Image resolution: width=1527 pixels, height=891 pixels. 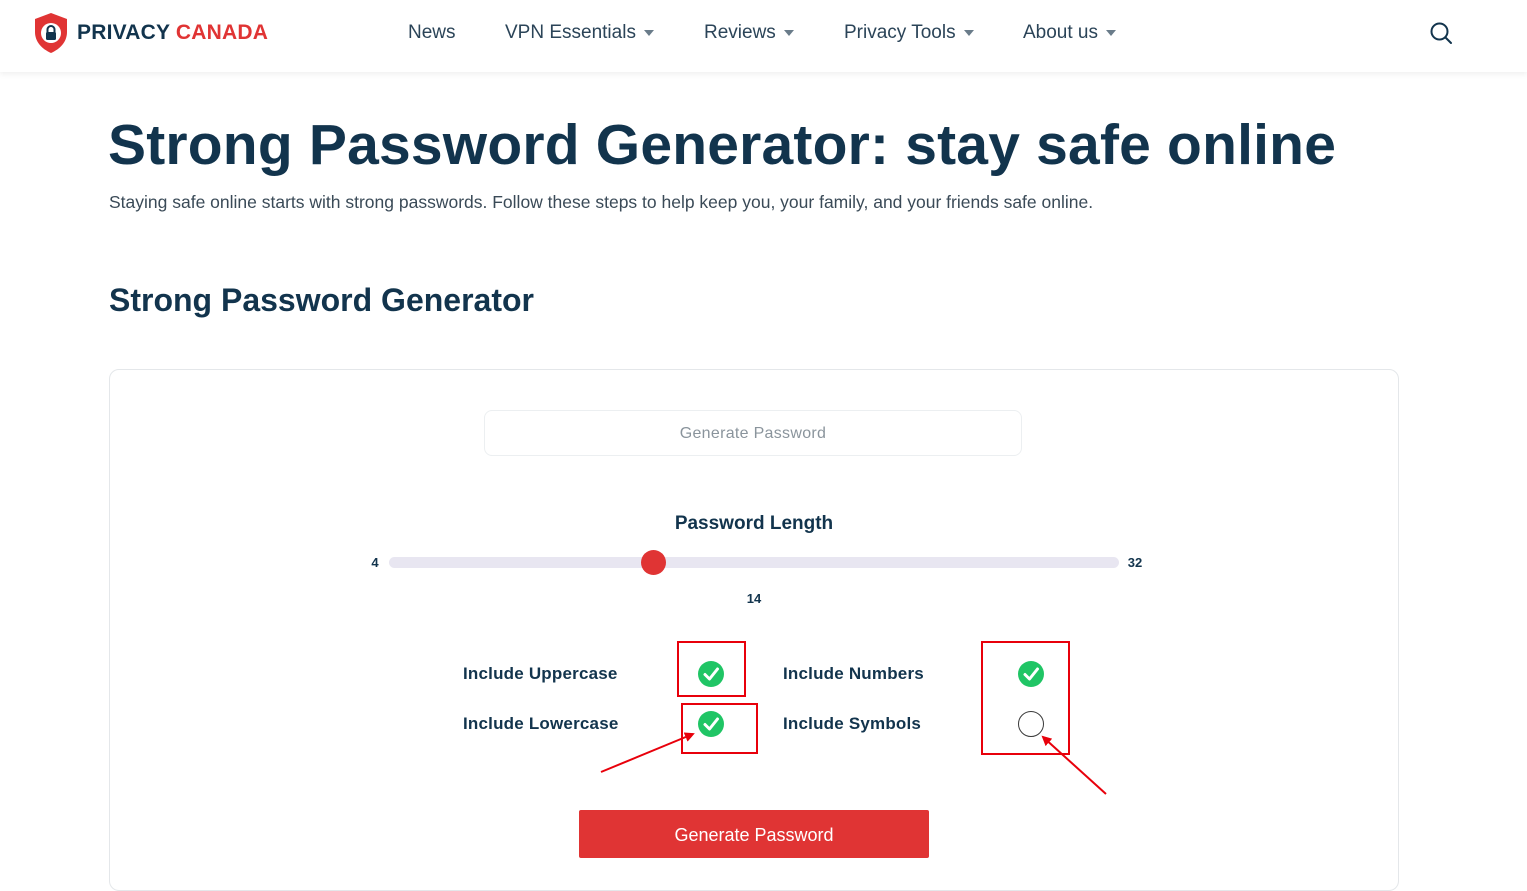 What do you see at coordinates (853, 763) in the screenshot?
I see `annotation-arrows` at bounding box center [853, 763].